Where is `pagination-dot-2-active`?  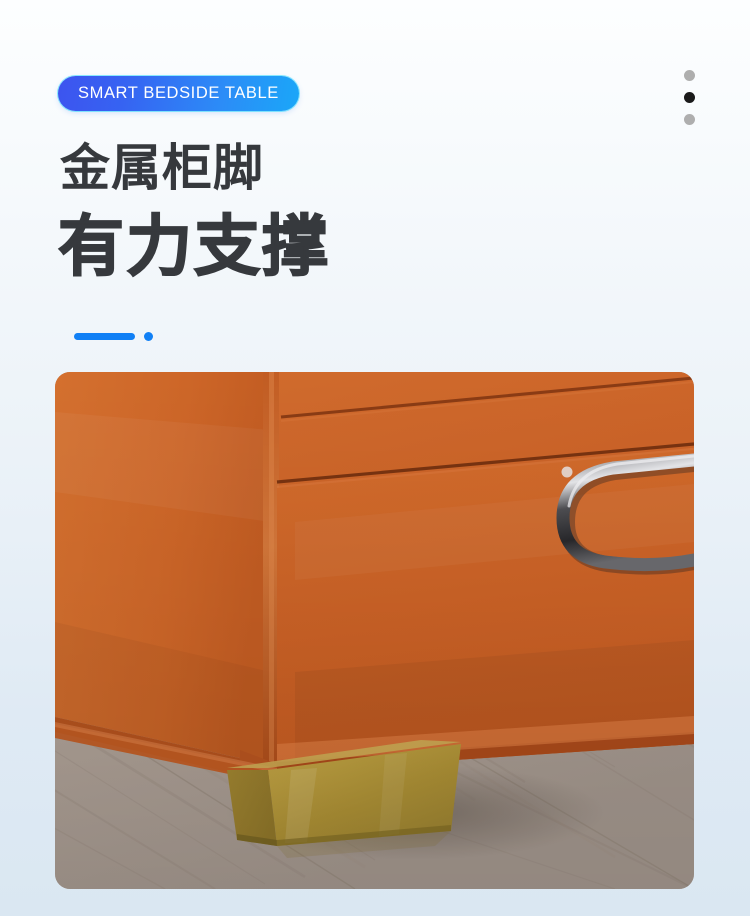
pagination-dot-2-active is located at coordinates (689, 97).